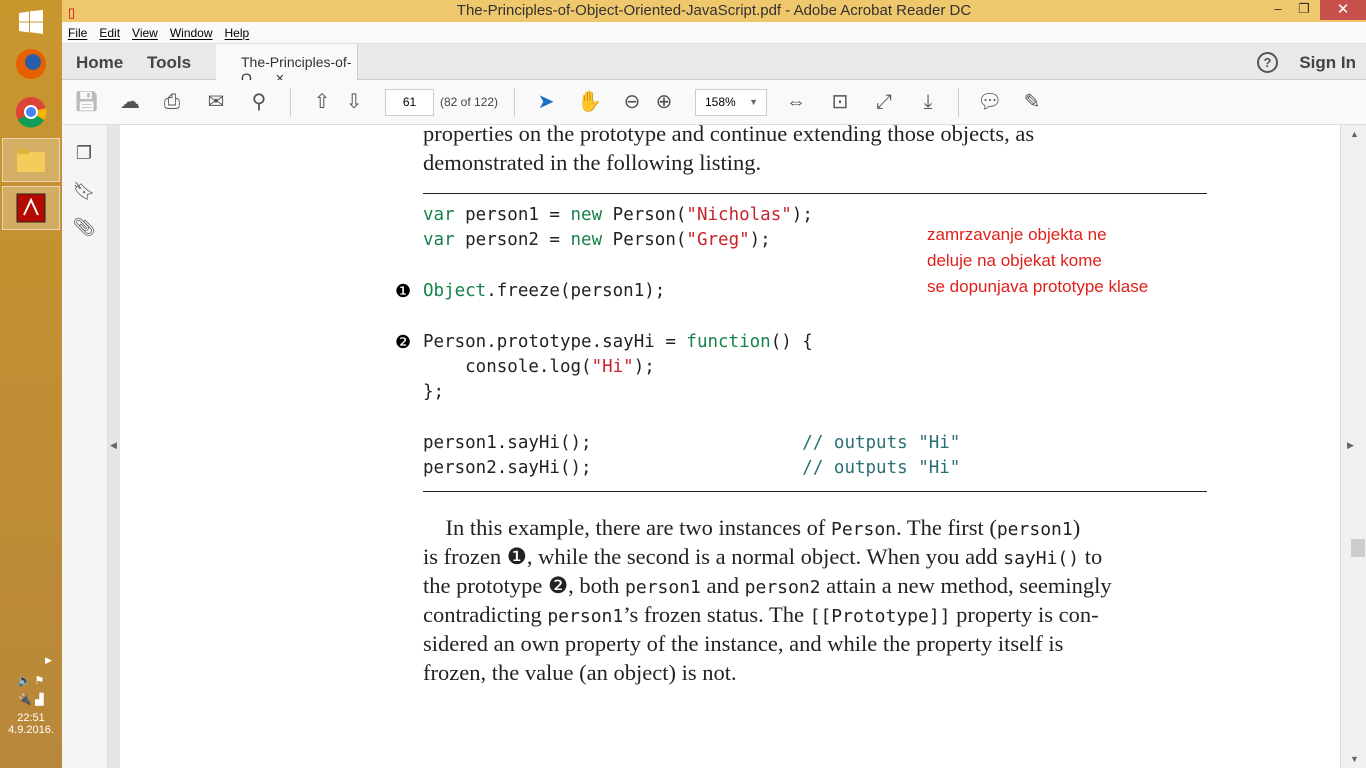  Describe the element at coordinates (718, 240) in the screenshot. I see `code-token: "Greg"` at that location.